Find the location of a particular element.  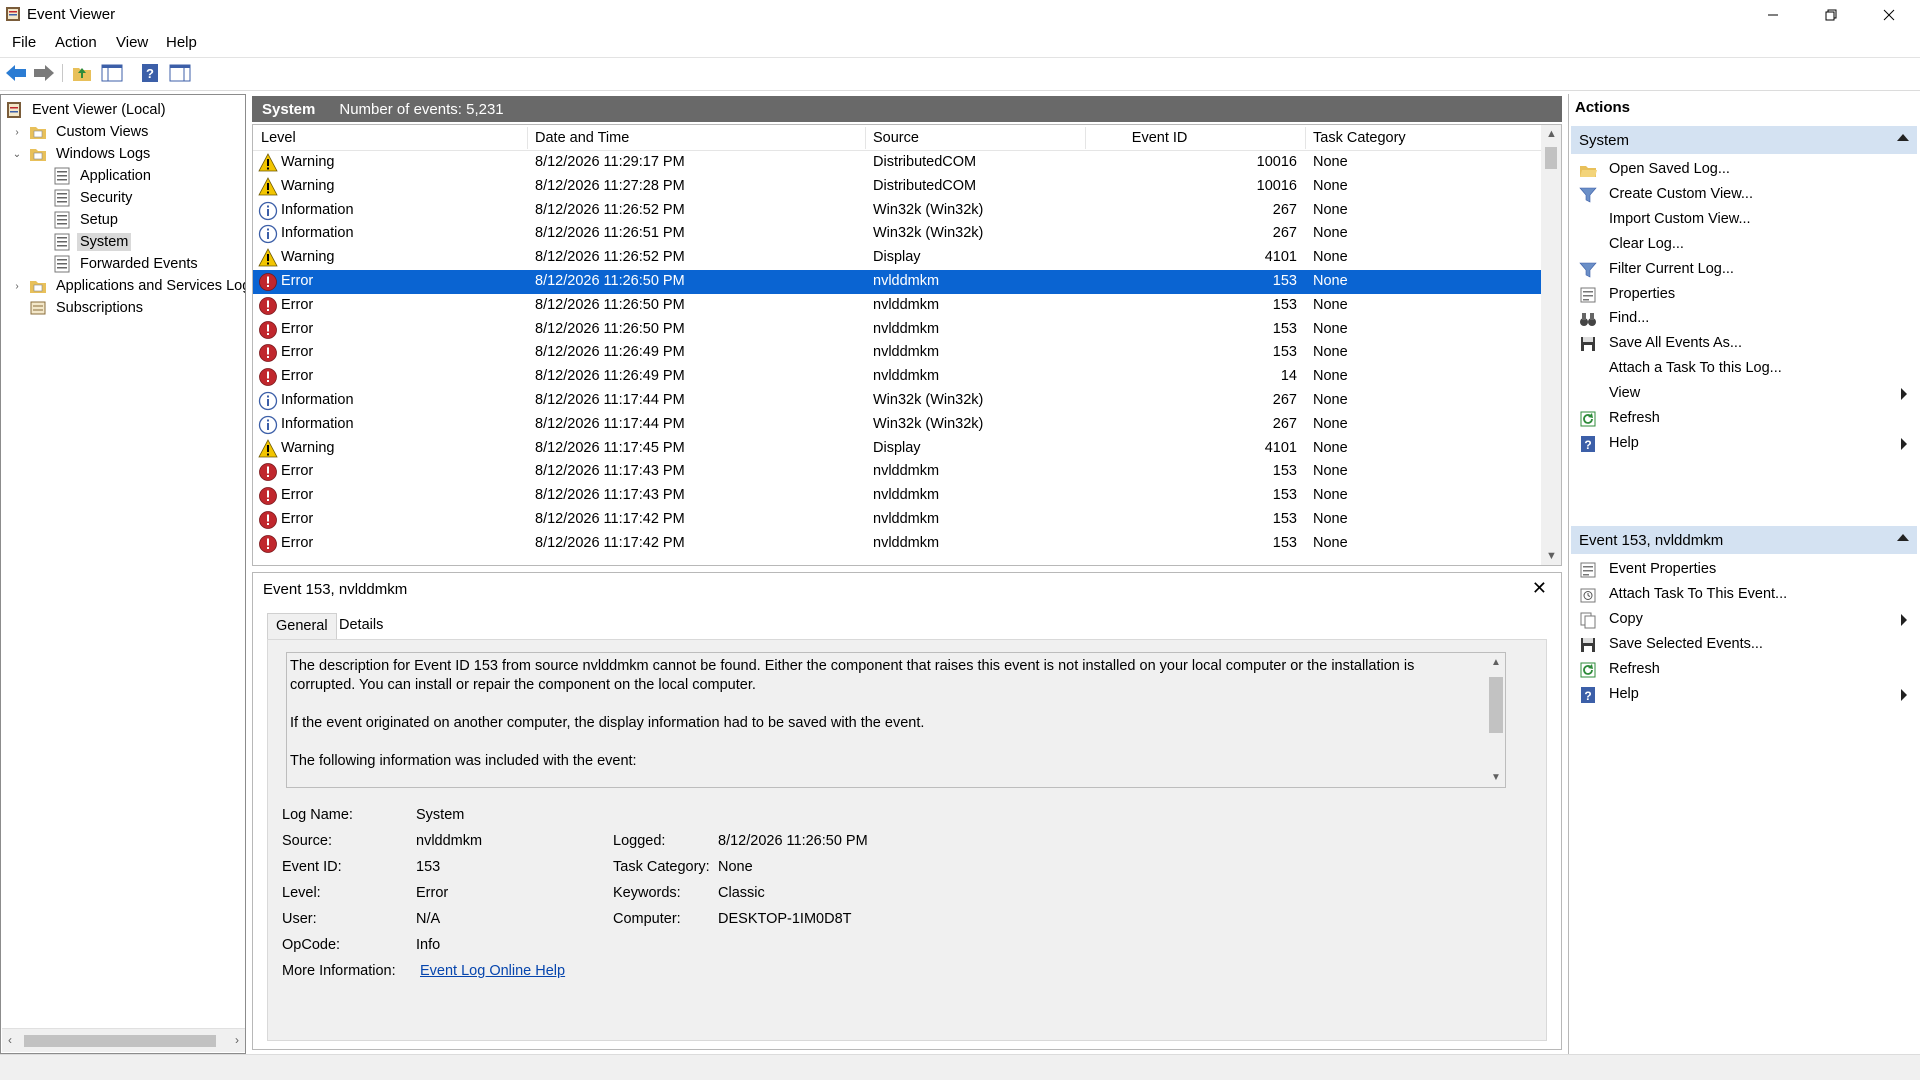

cell-event-id: 153 is located at coordinates (1284, 518).